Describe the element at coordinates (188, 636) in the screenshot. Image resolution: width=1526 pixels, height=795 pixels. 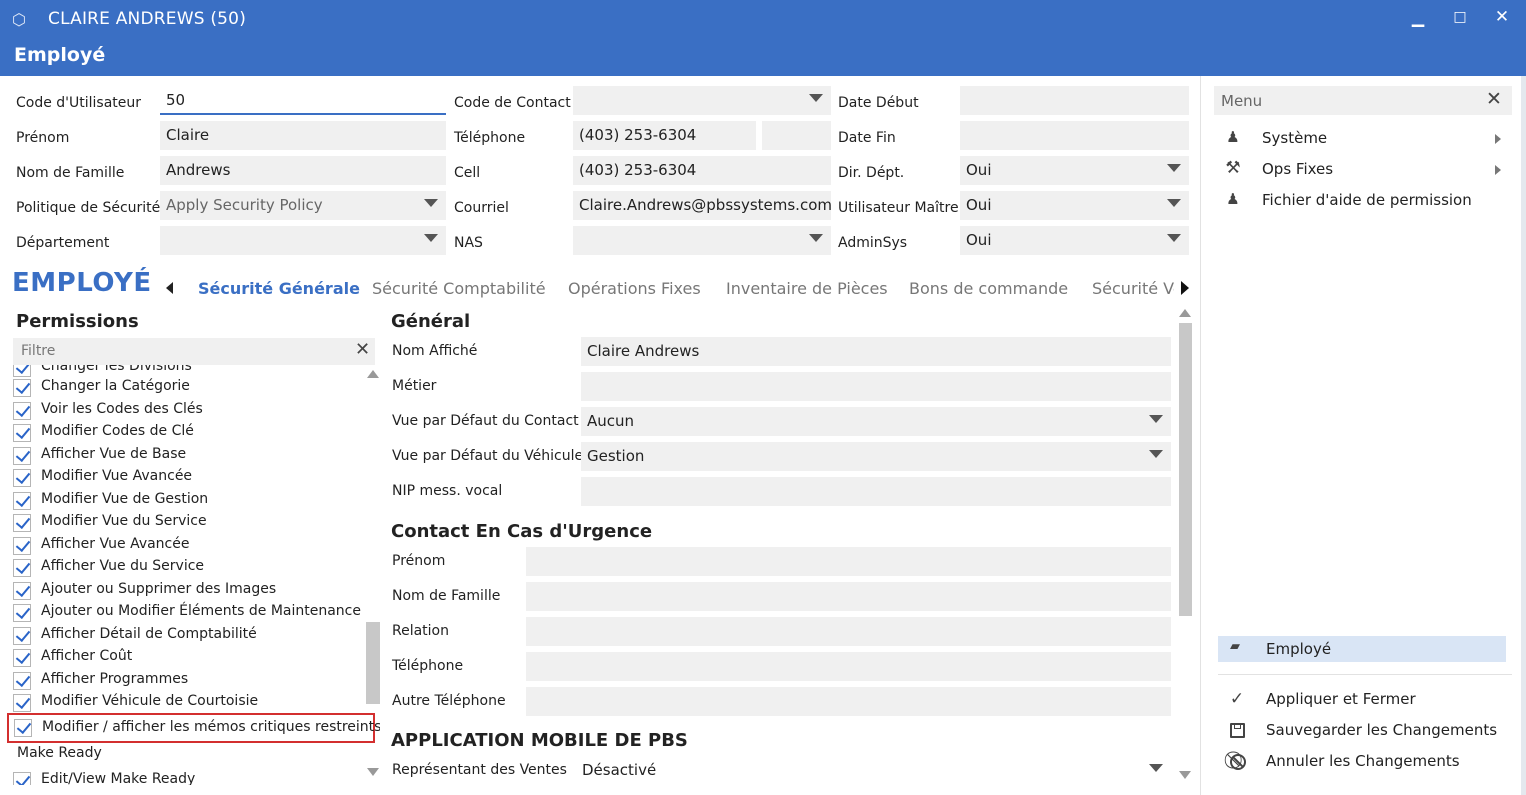
I see `list-item: Afficher Détail de Comptabilité` at that location.